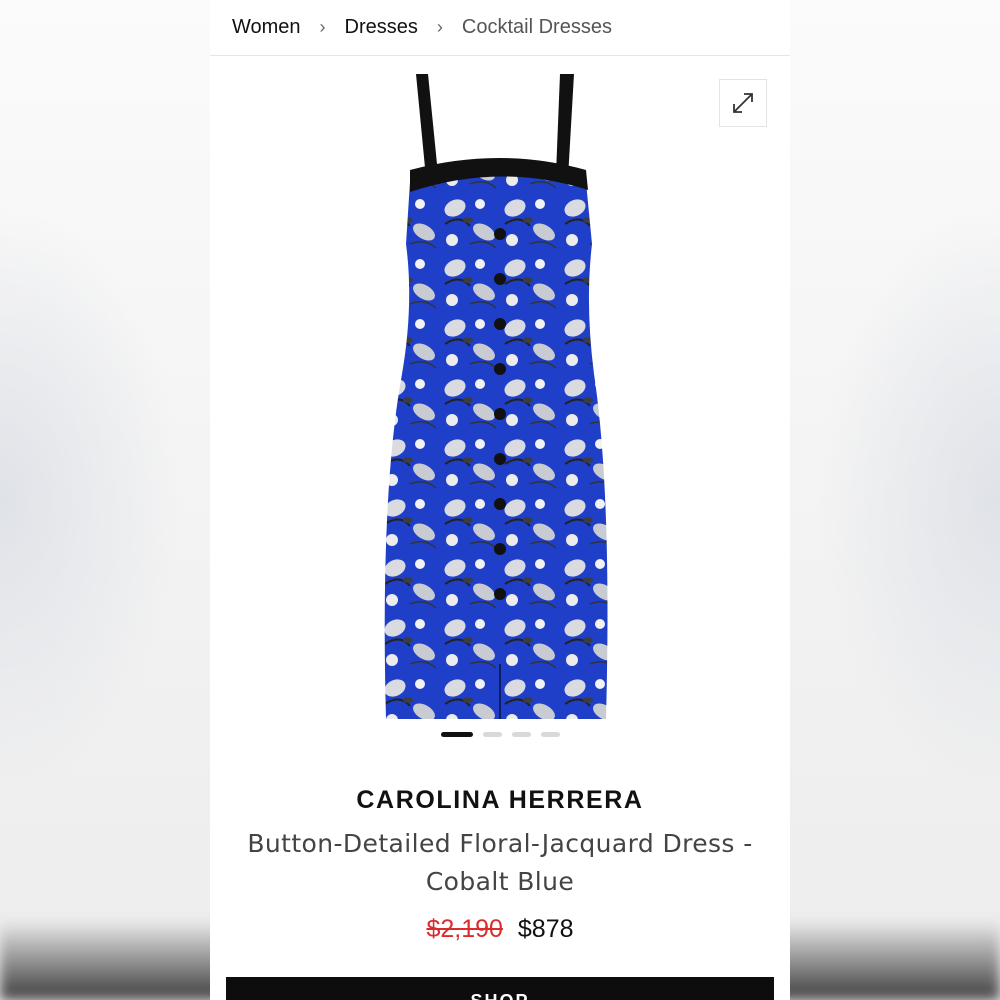 This screenshot has height=1000, width=1000. Describe the element at coordinates (266, 27) in the screenshot. I see `breadcrumb-women: Women` at that location.